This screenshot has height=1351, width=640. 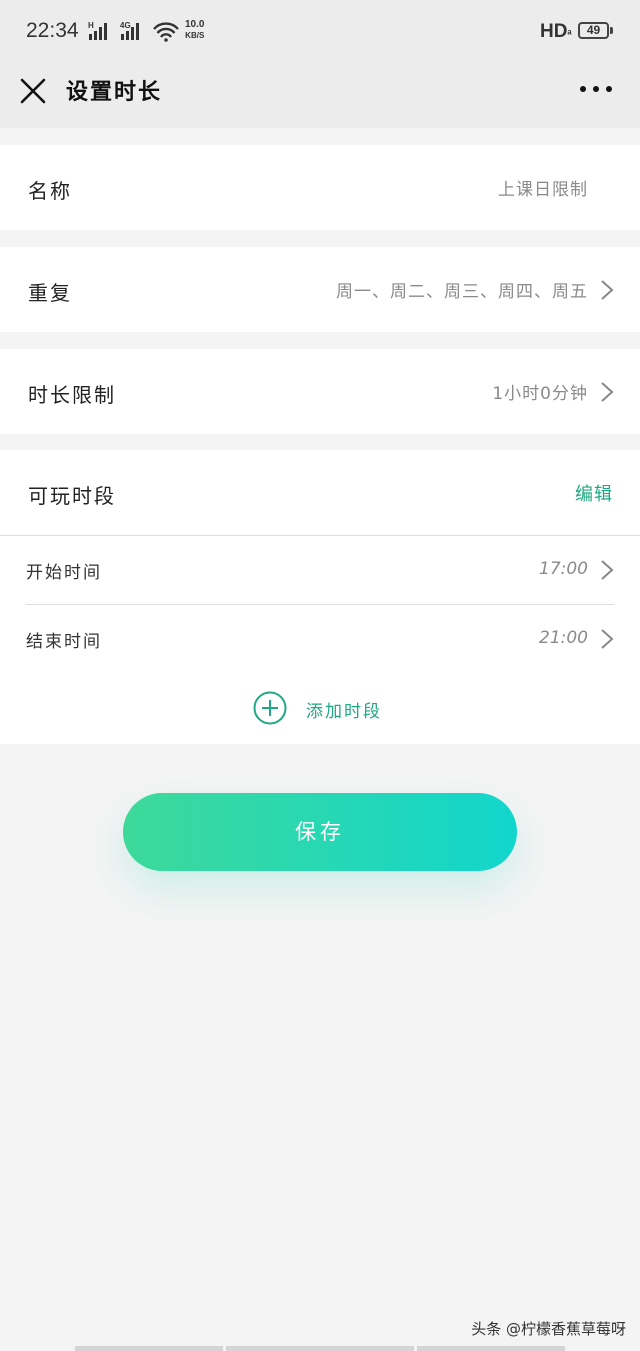 What do you see at coordinates (320, 639) in the screenshot?
I see `end-time-row: 结束时间 21:00` at bounding box center [320, 639].